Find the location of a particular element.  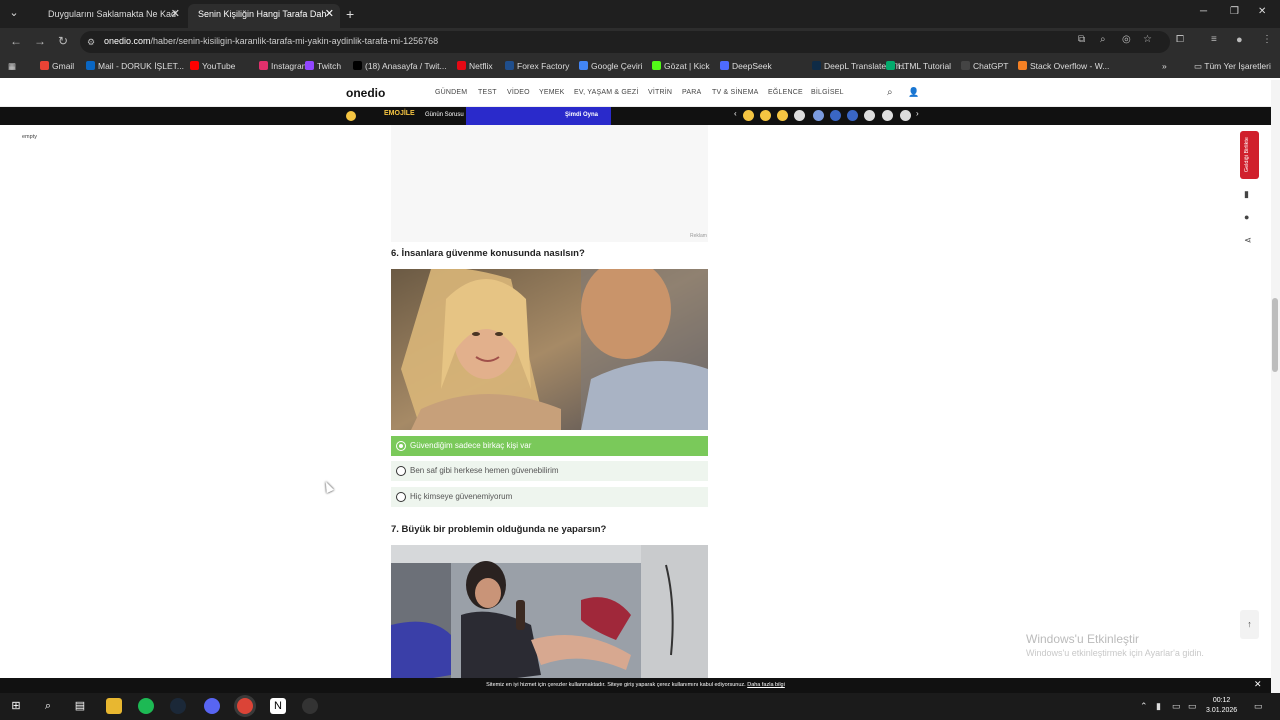

nav-video: VİDEO is located at coordinates (518, 92).